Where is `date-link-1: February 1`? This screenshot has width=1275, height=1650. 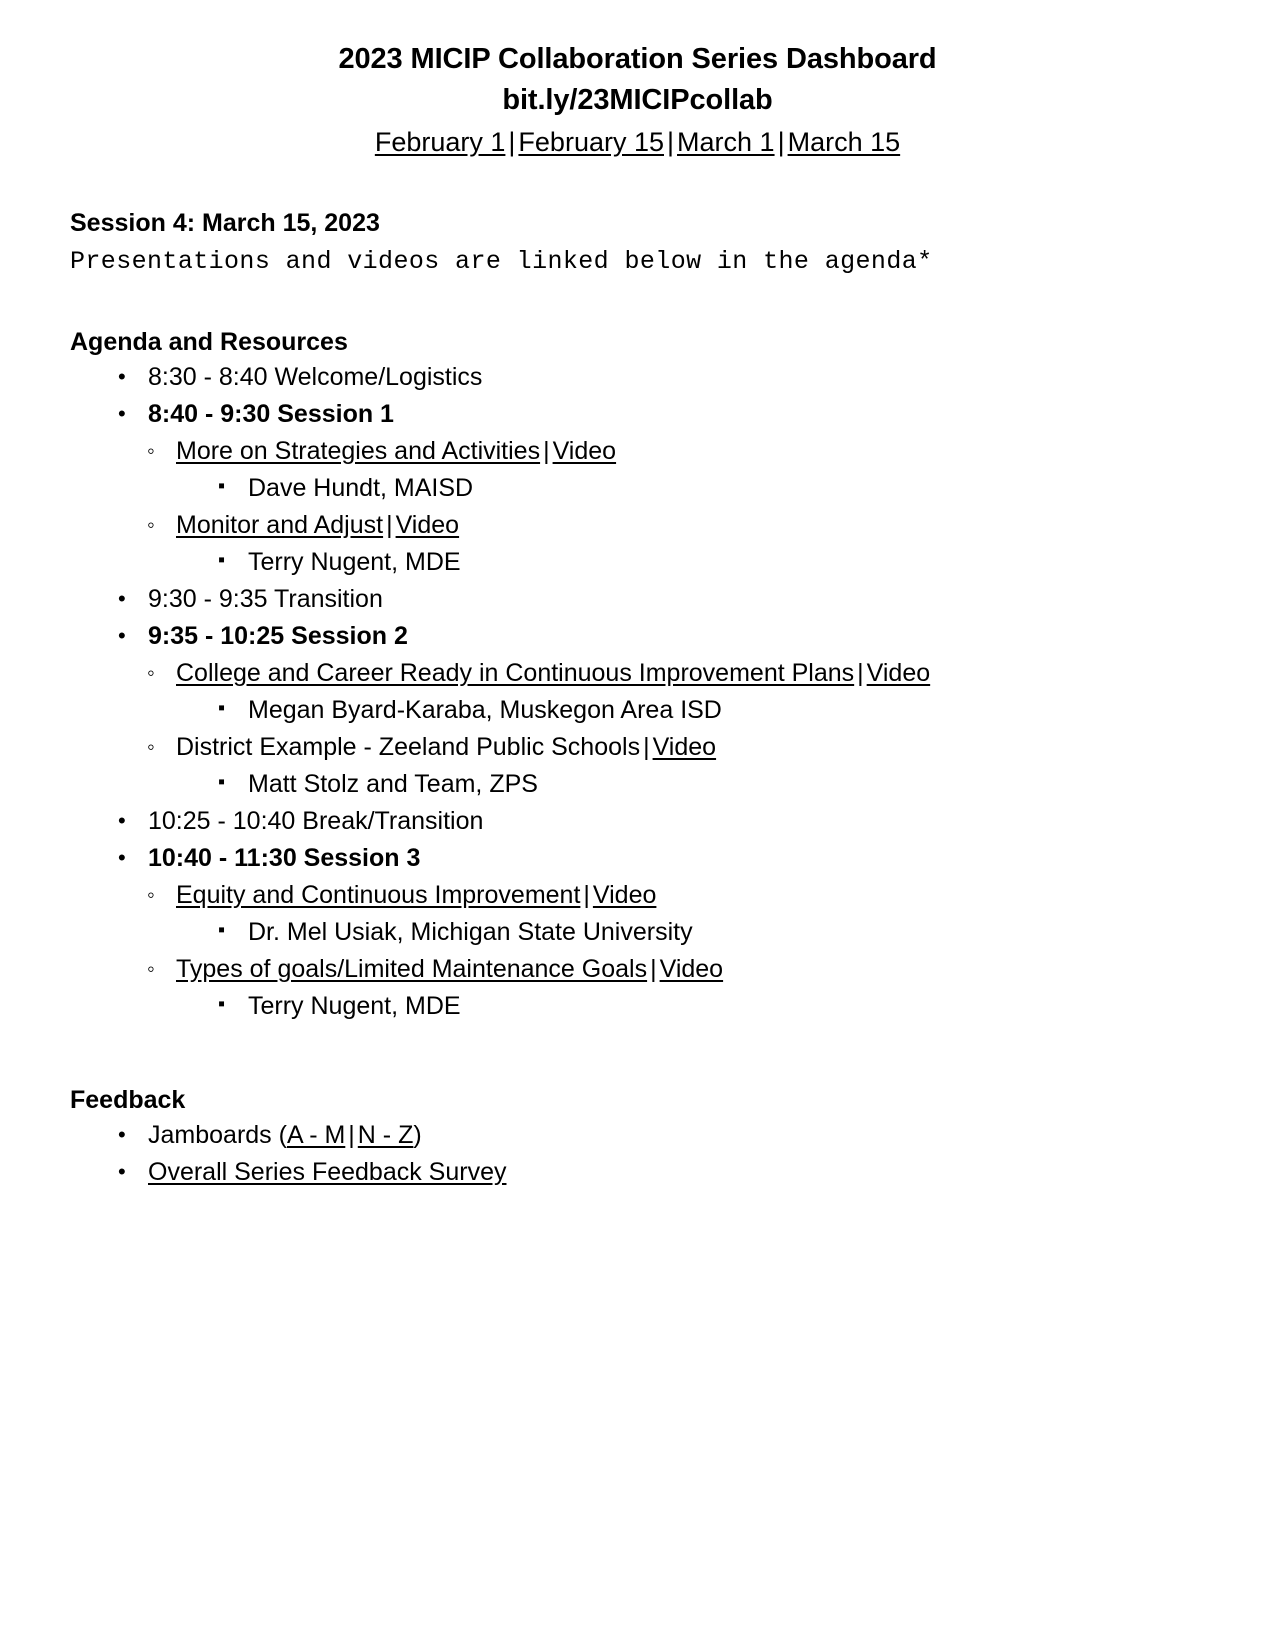
date-link-1: February 1 is located at coordinates (440, 142).